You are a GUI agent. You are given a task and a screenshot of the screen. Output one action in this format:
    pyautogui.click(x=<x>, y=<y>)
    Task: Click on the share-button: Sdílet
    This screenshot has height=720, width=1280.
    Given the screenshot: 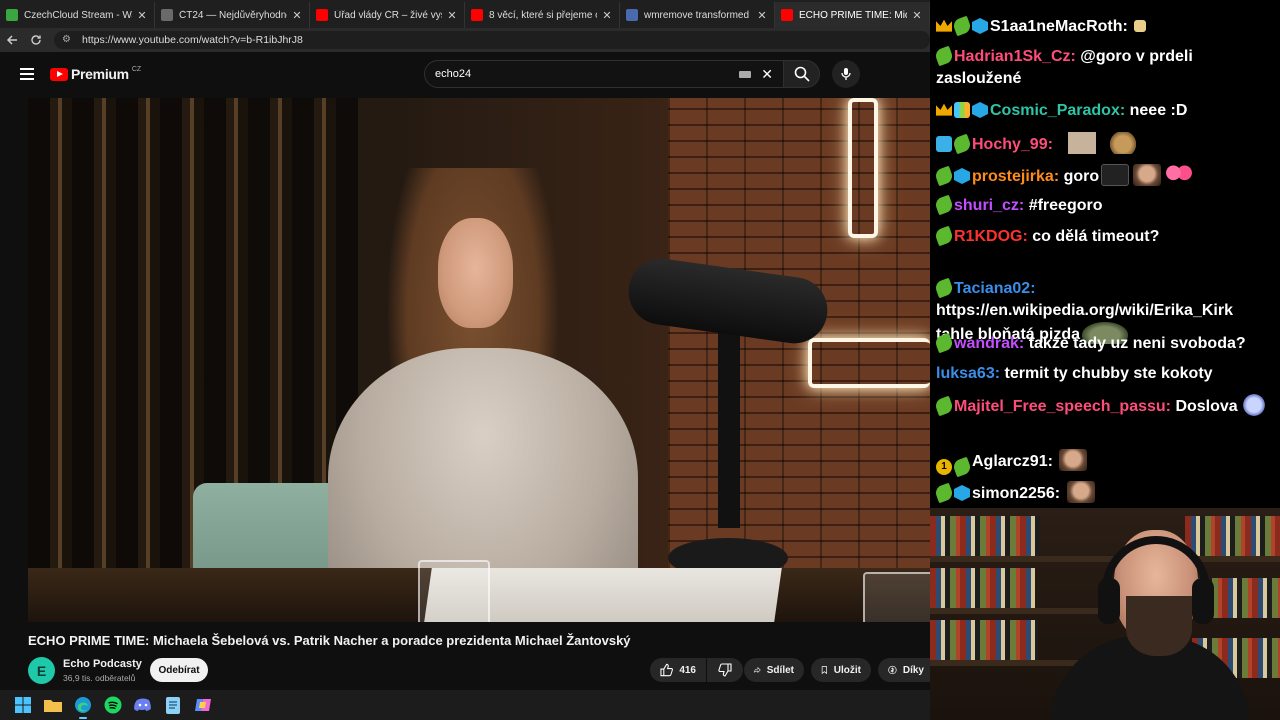 What is the action you would take?
    pyautogui.click(x=774, y=670)
    